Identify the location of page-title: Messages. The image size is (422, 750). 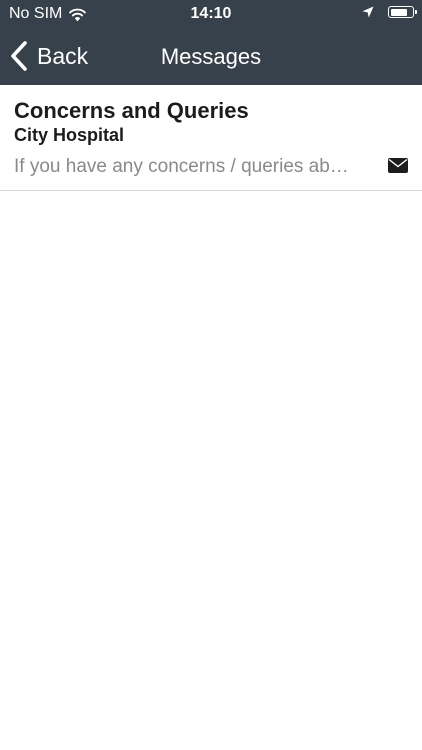
(211, 56).